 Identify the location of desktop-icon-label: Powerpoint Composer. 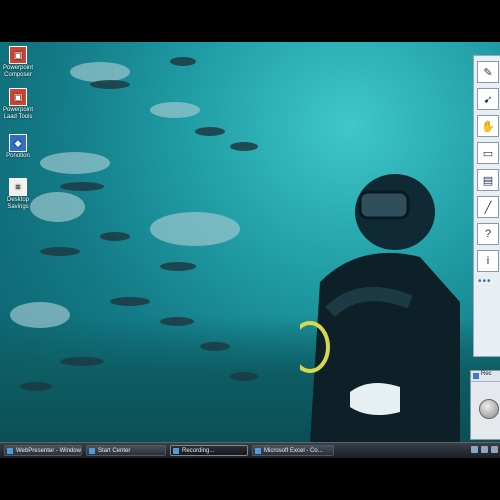
(18, 71).